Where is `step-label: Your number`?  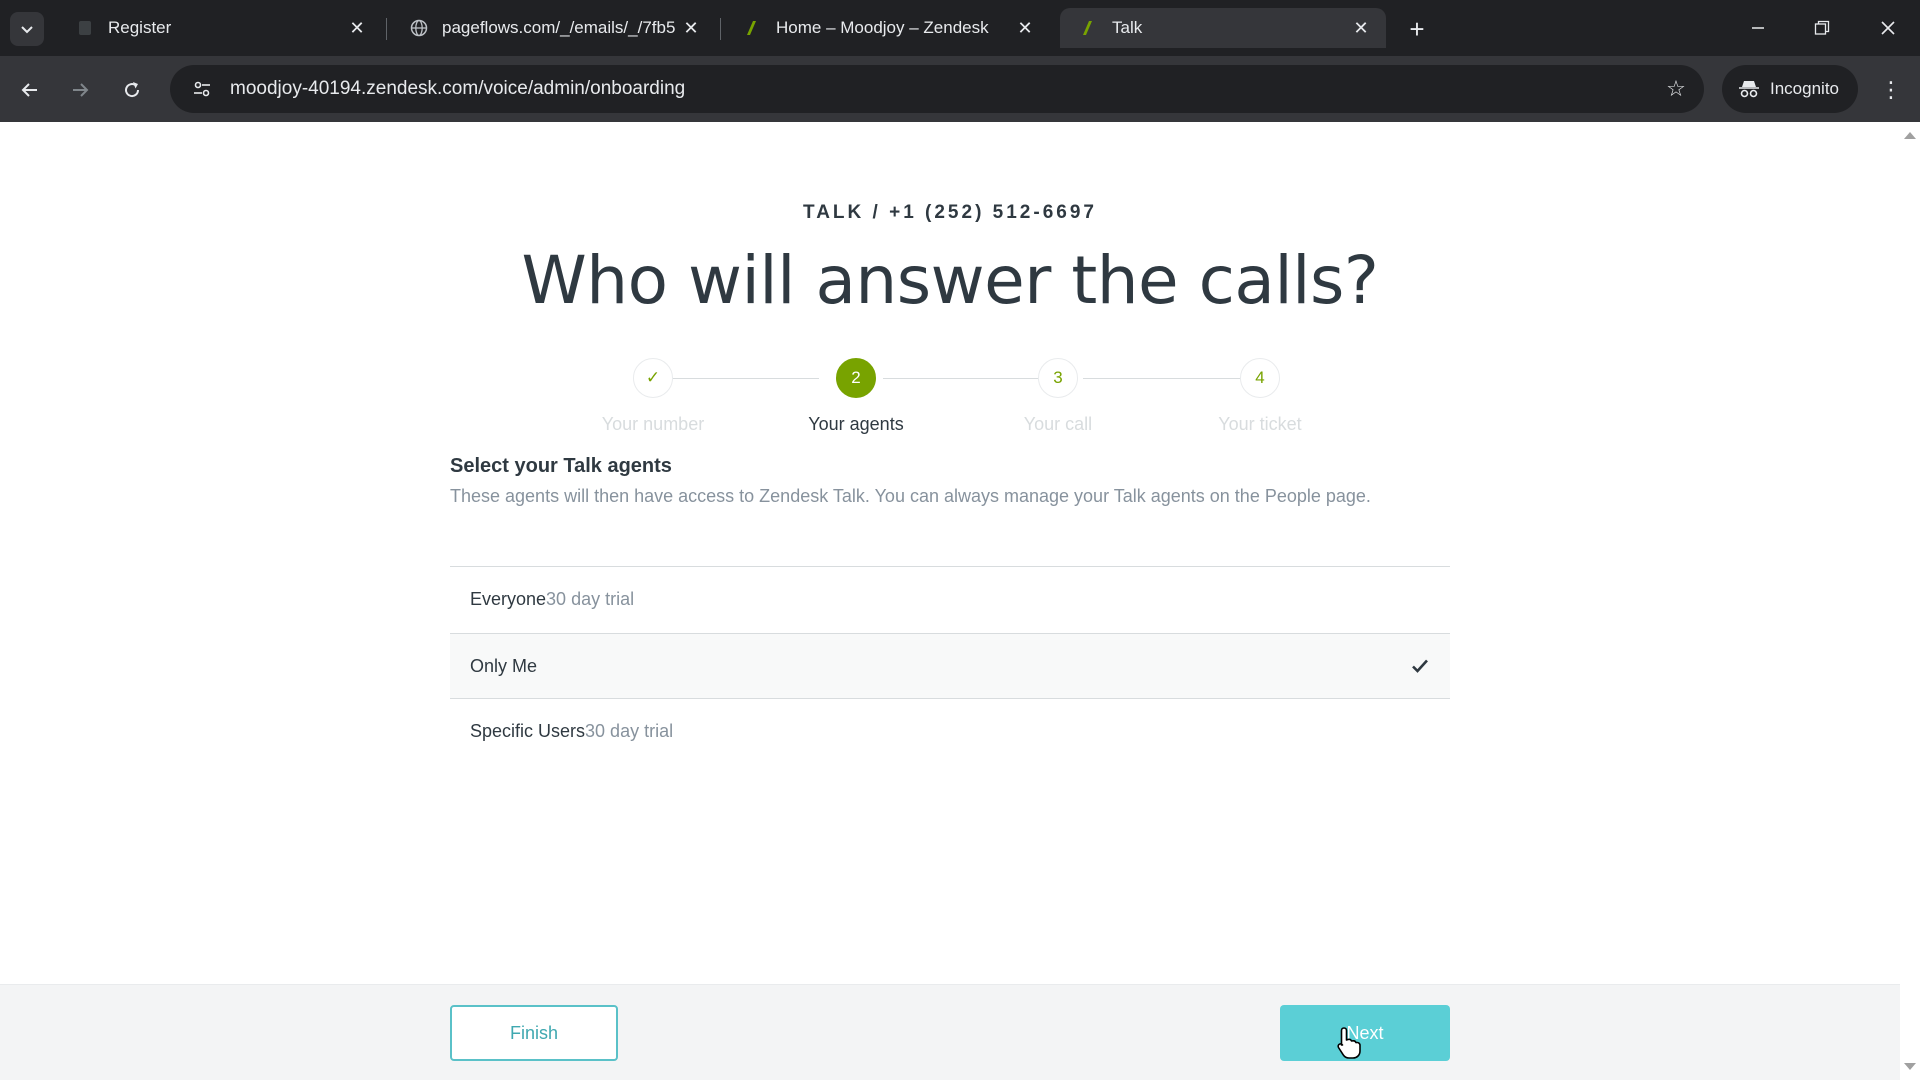
step-label: Your number is located at coordinates (653, 424).